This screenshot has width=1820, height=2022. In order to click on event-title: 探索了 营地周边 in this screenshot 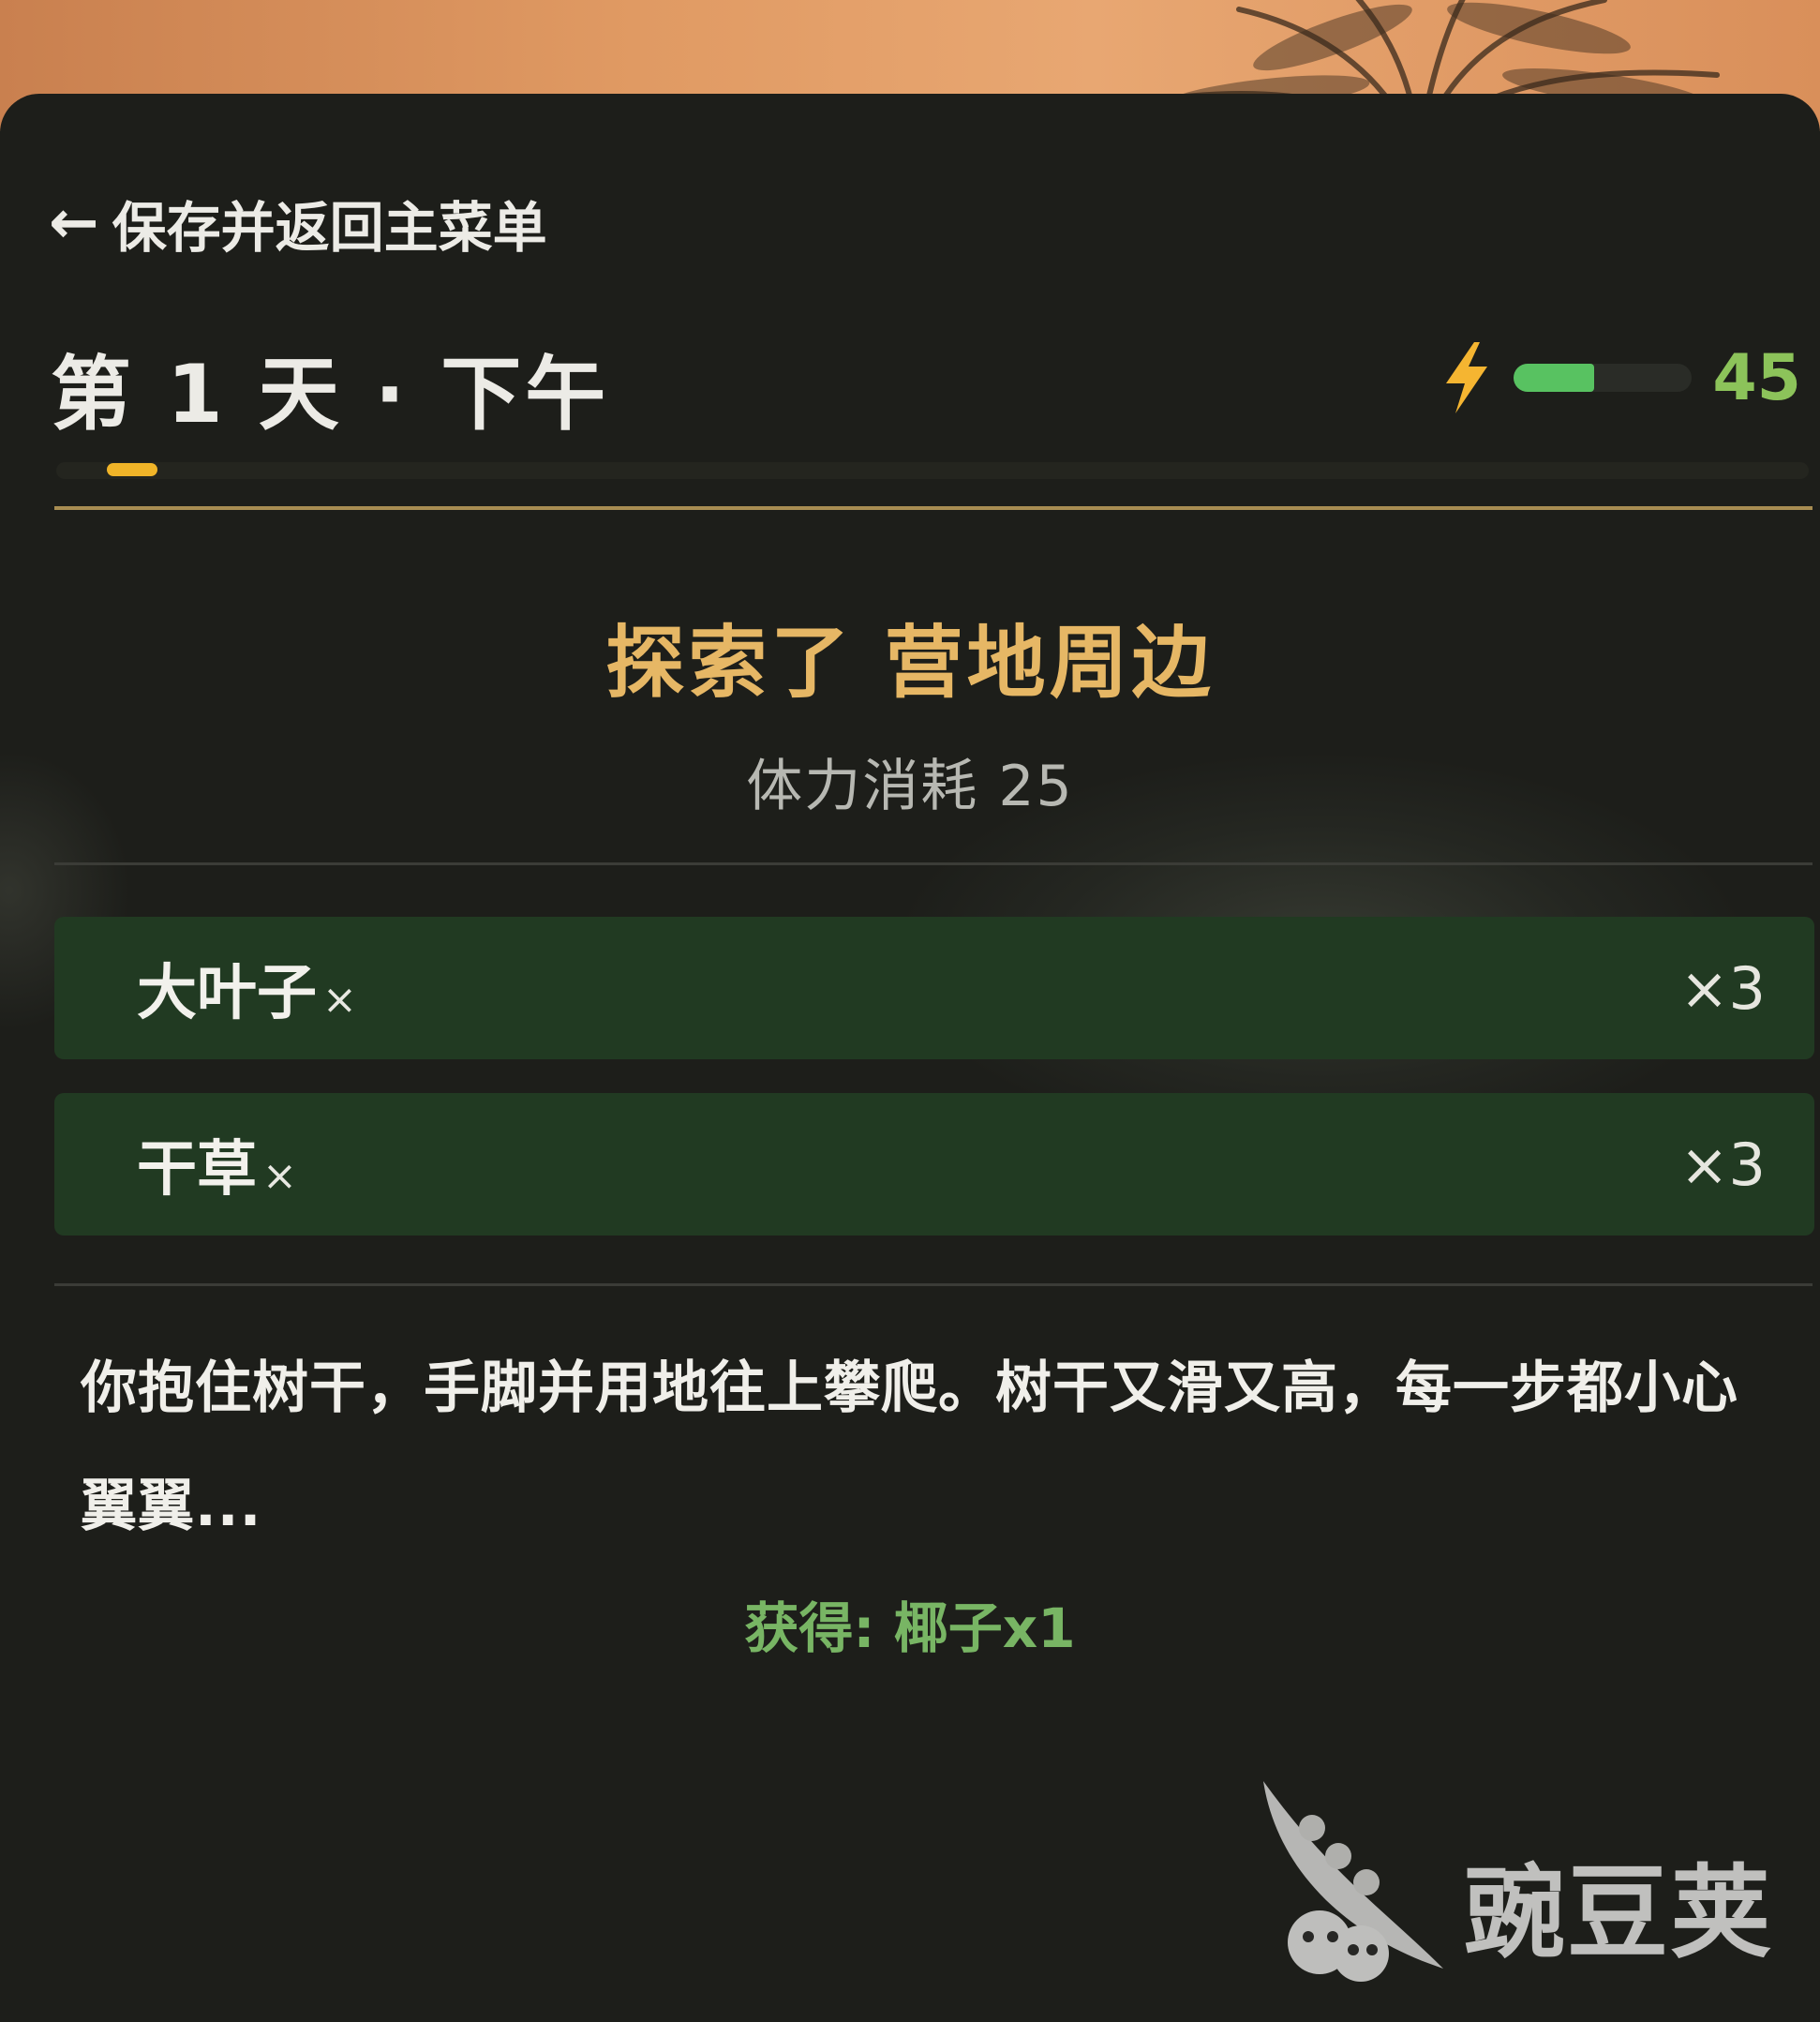, I will do `click(910, 663)`.